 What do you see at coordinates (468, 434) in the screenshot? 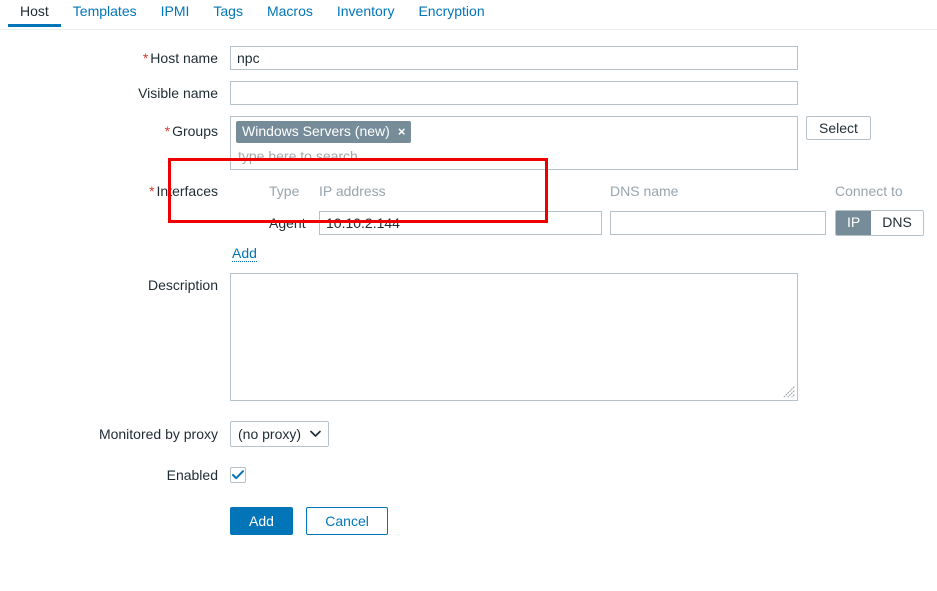
I see `row-monitored-by-proxy: Monitored by proxy (no proxy)` at bounding box center [468, 434].